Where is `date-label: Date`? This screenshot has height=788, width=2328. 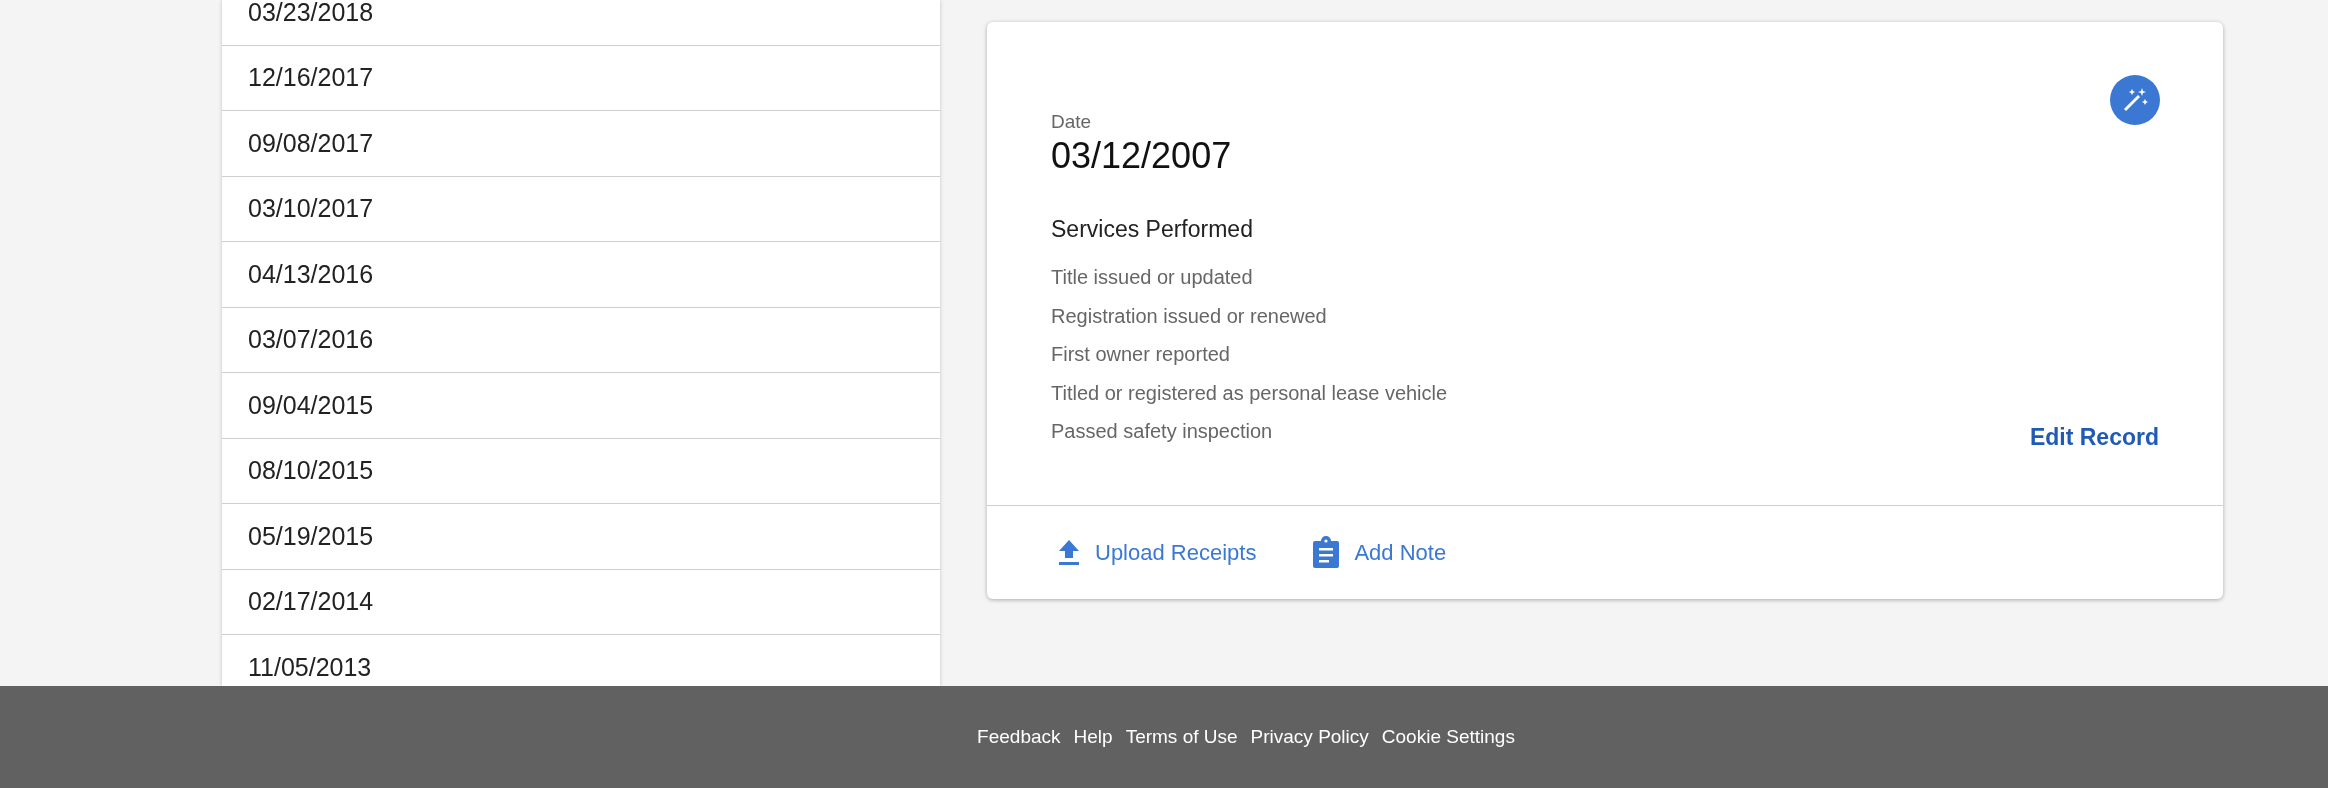
date-label: Date is located at coordinates (1071, 122).